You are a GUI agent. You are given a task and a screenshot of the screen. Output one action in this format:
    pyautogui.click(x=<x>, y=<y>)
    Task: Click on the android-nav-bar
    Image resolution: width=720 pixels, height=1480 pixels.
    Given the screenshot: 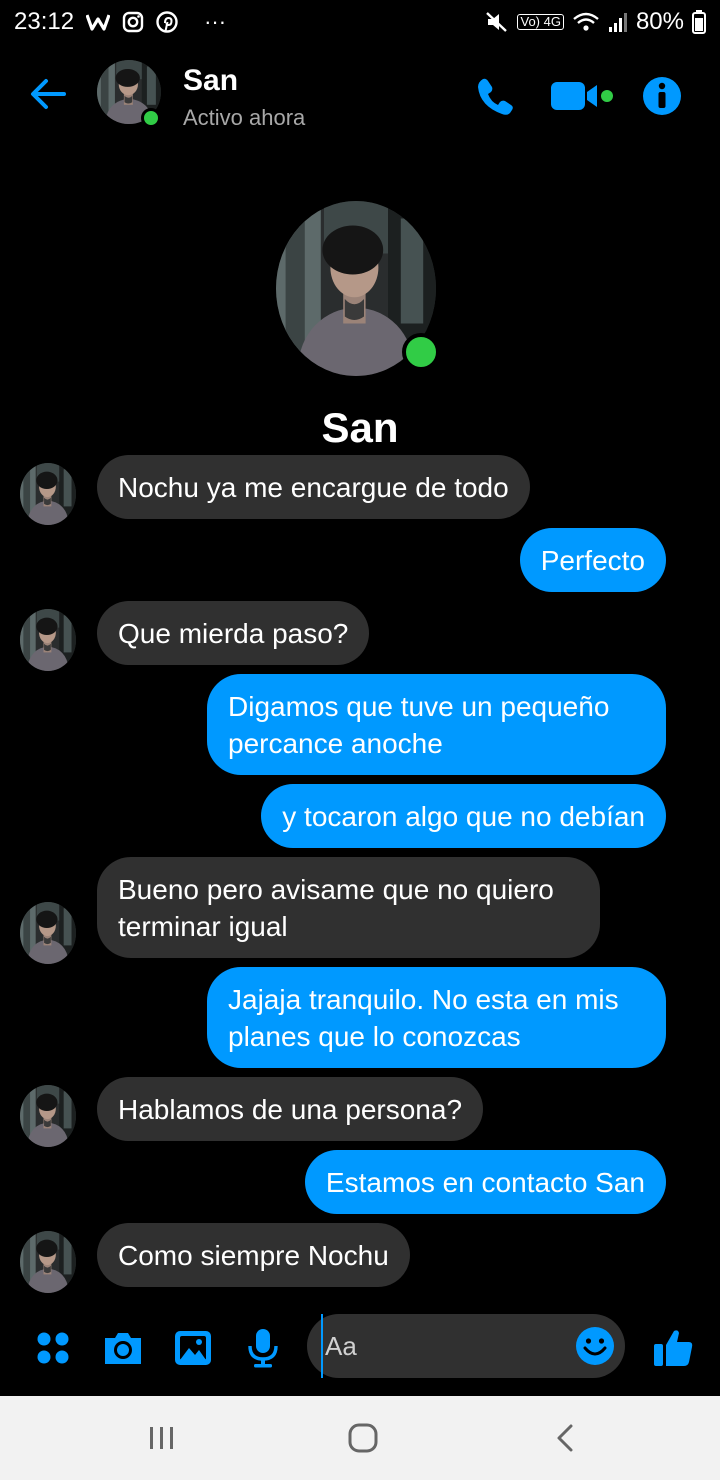 What is the action you would take?
    pyautogui.click(x=360, y=1438)
    